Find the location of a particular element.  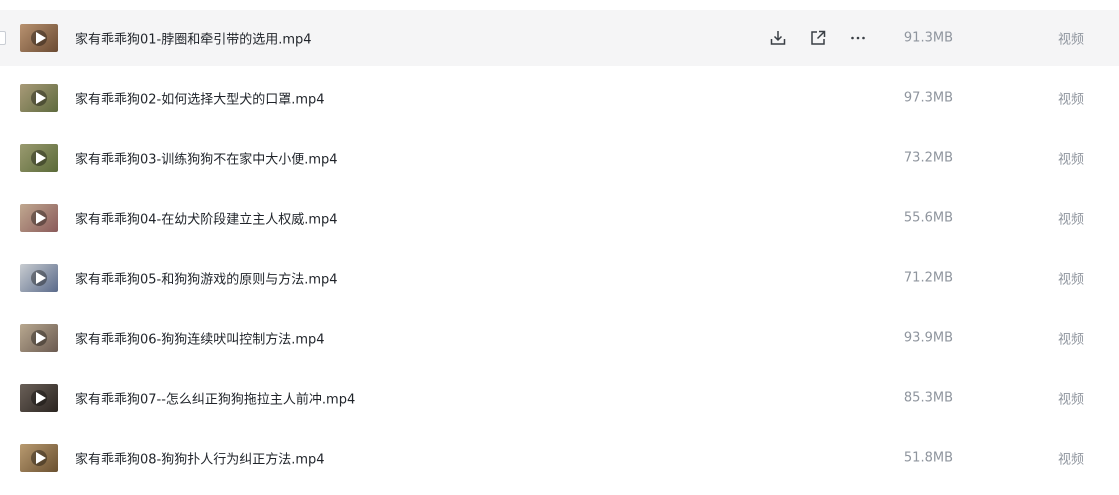

file-size: 73.2MB is located at coordinates (928, 158).